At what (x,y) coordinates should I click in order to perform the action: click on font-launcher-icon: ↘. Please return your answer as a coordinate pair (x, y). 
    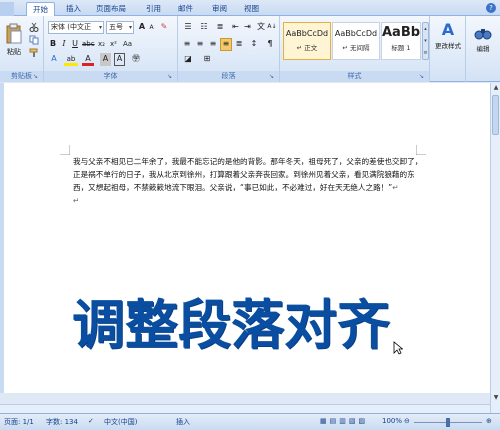
    Looking at the image, I should click on (171, 77).